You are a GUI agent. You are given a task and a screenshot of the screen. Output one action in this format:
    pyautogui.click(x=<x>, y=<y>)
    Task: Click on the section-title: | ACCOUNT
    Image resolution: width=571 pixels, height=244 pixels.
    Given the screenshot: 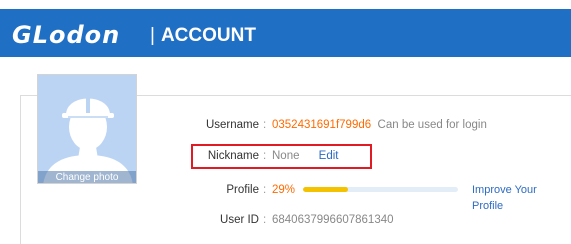 What is the action you would take?
    pyautogui.click(x=203, y=36)
    